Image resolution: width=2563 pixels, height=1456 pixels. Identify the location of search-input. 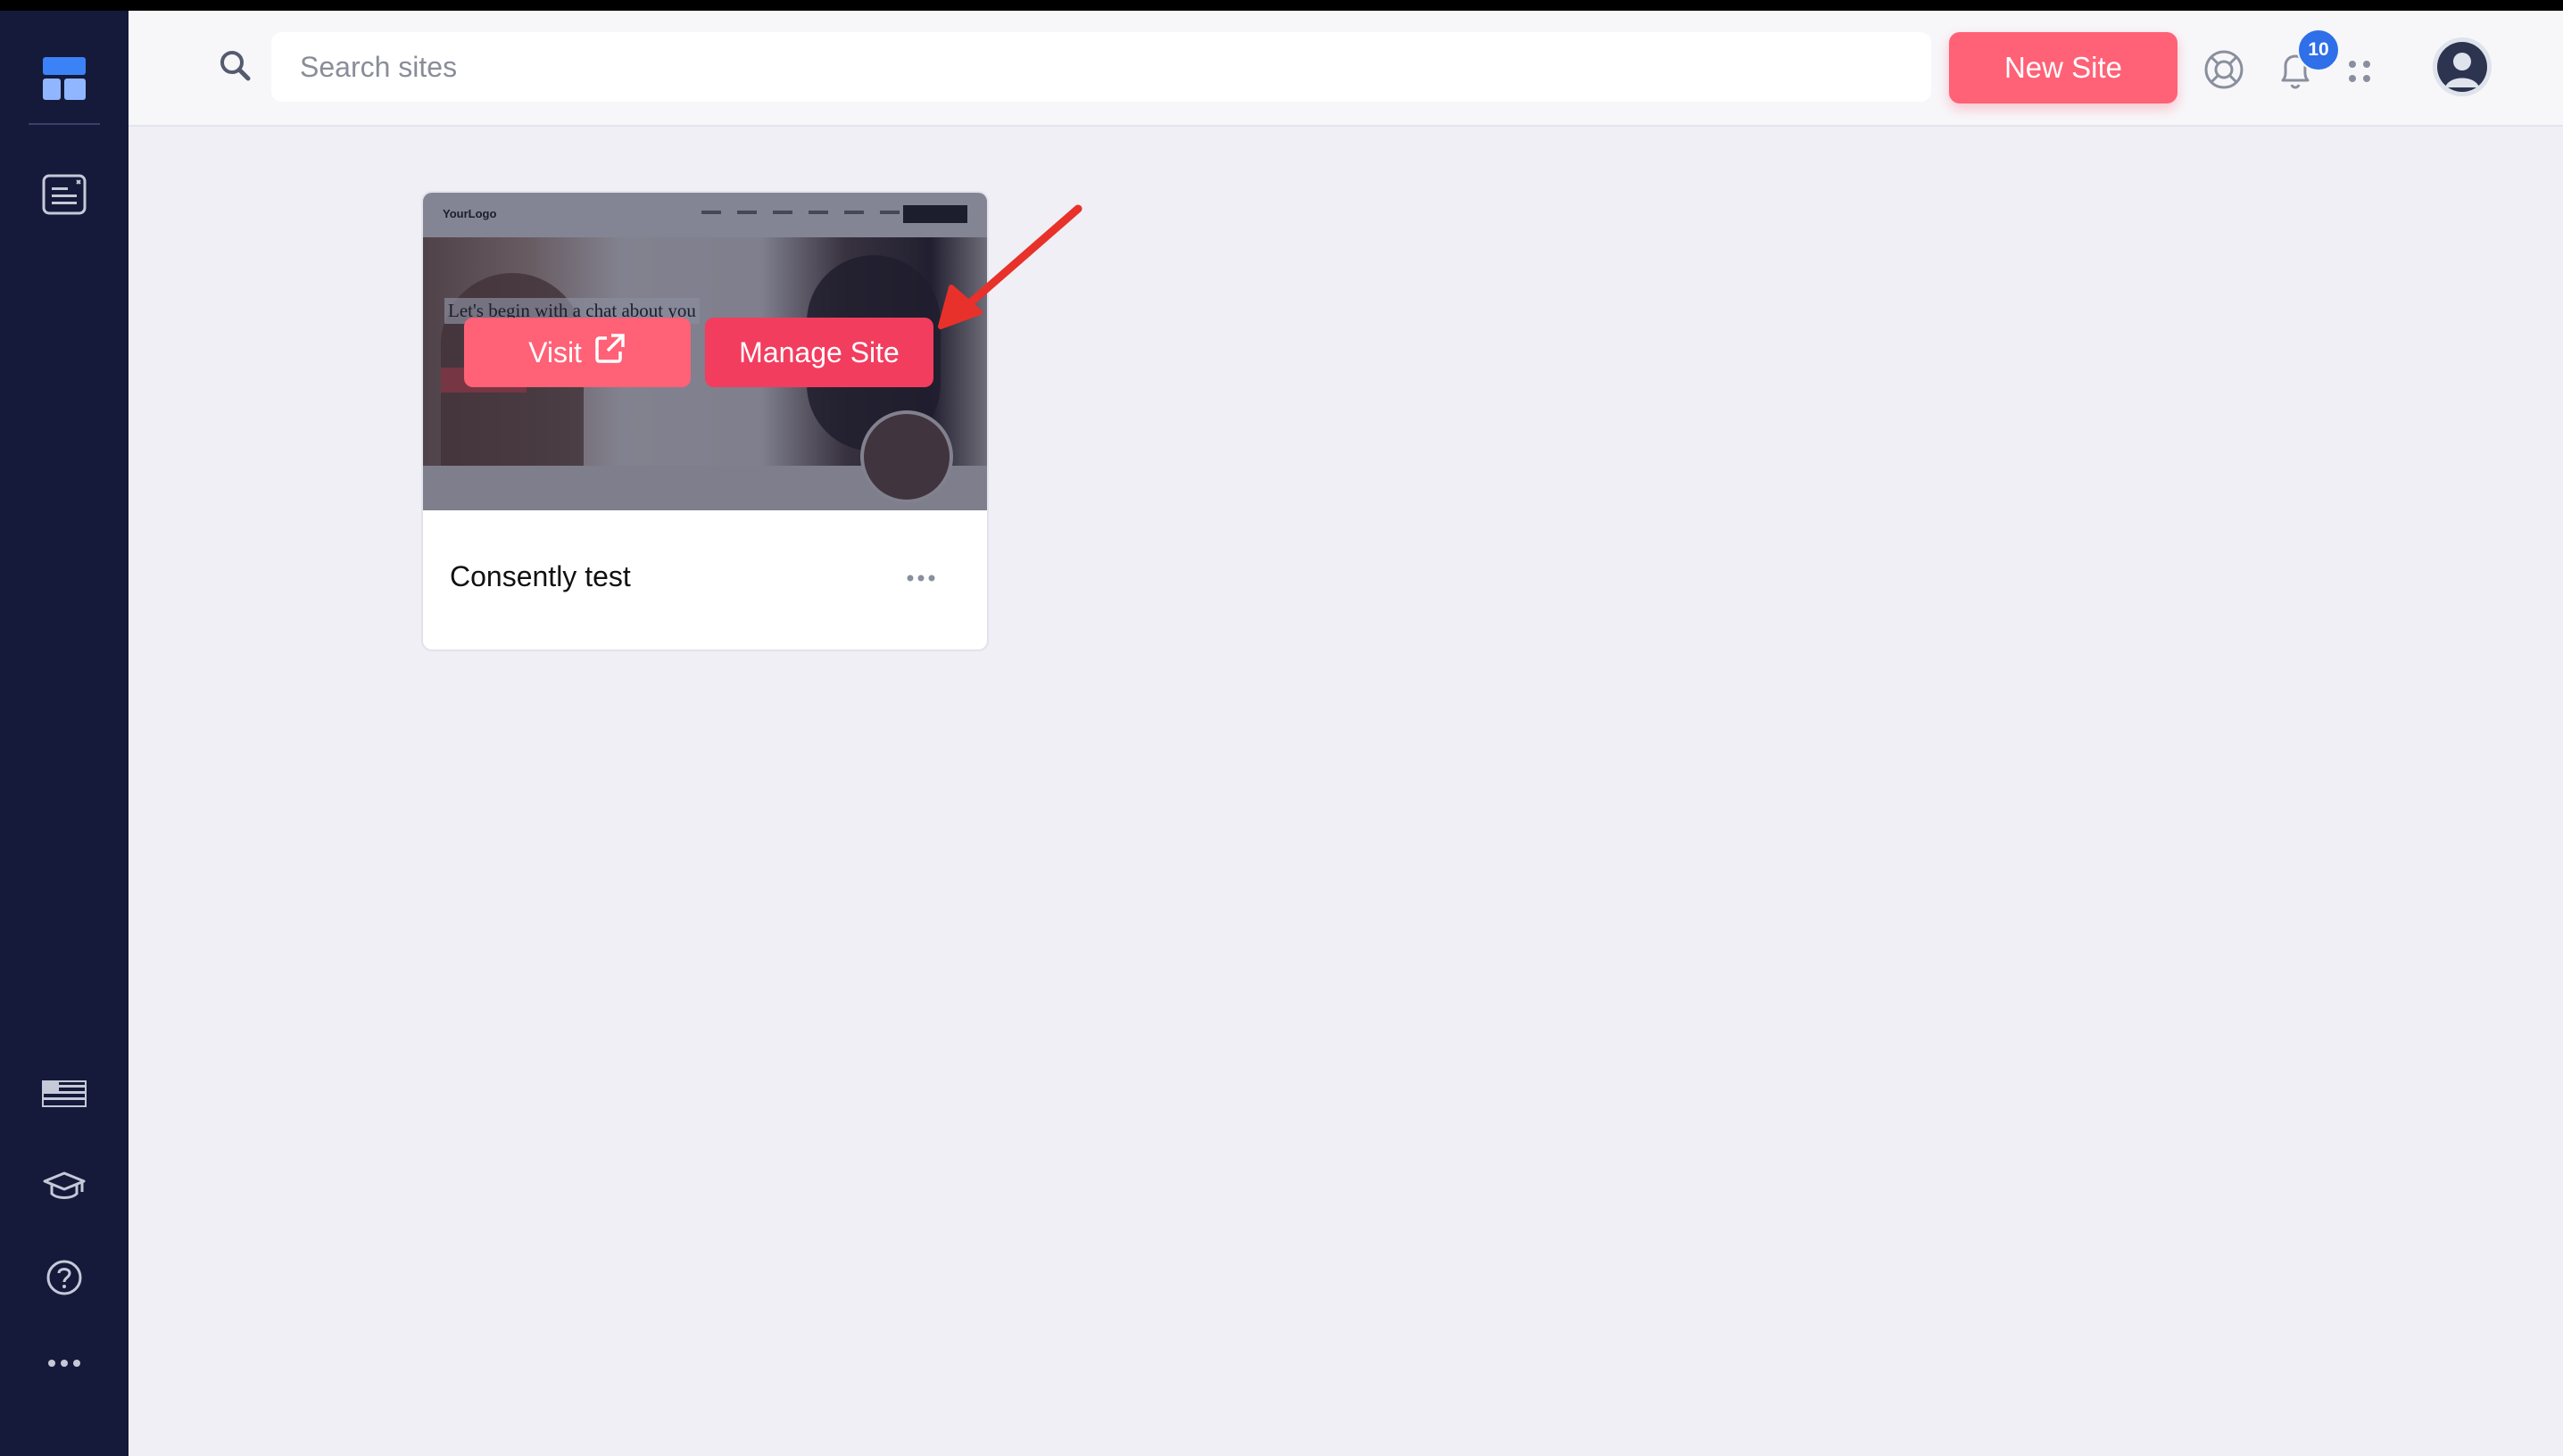
(1101, 67).